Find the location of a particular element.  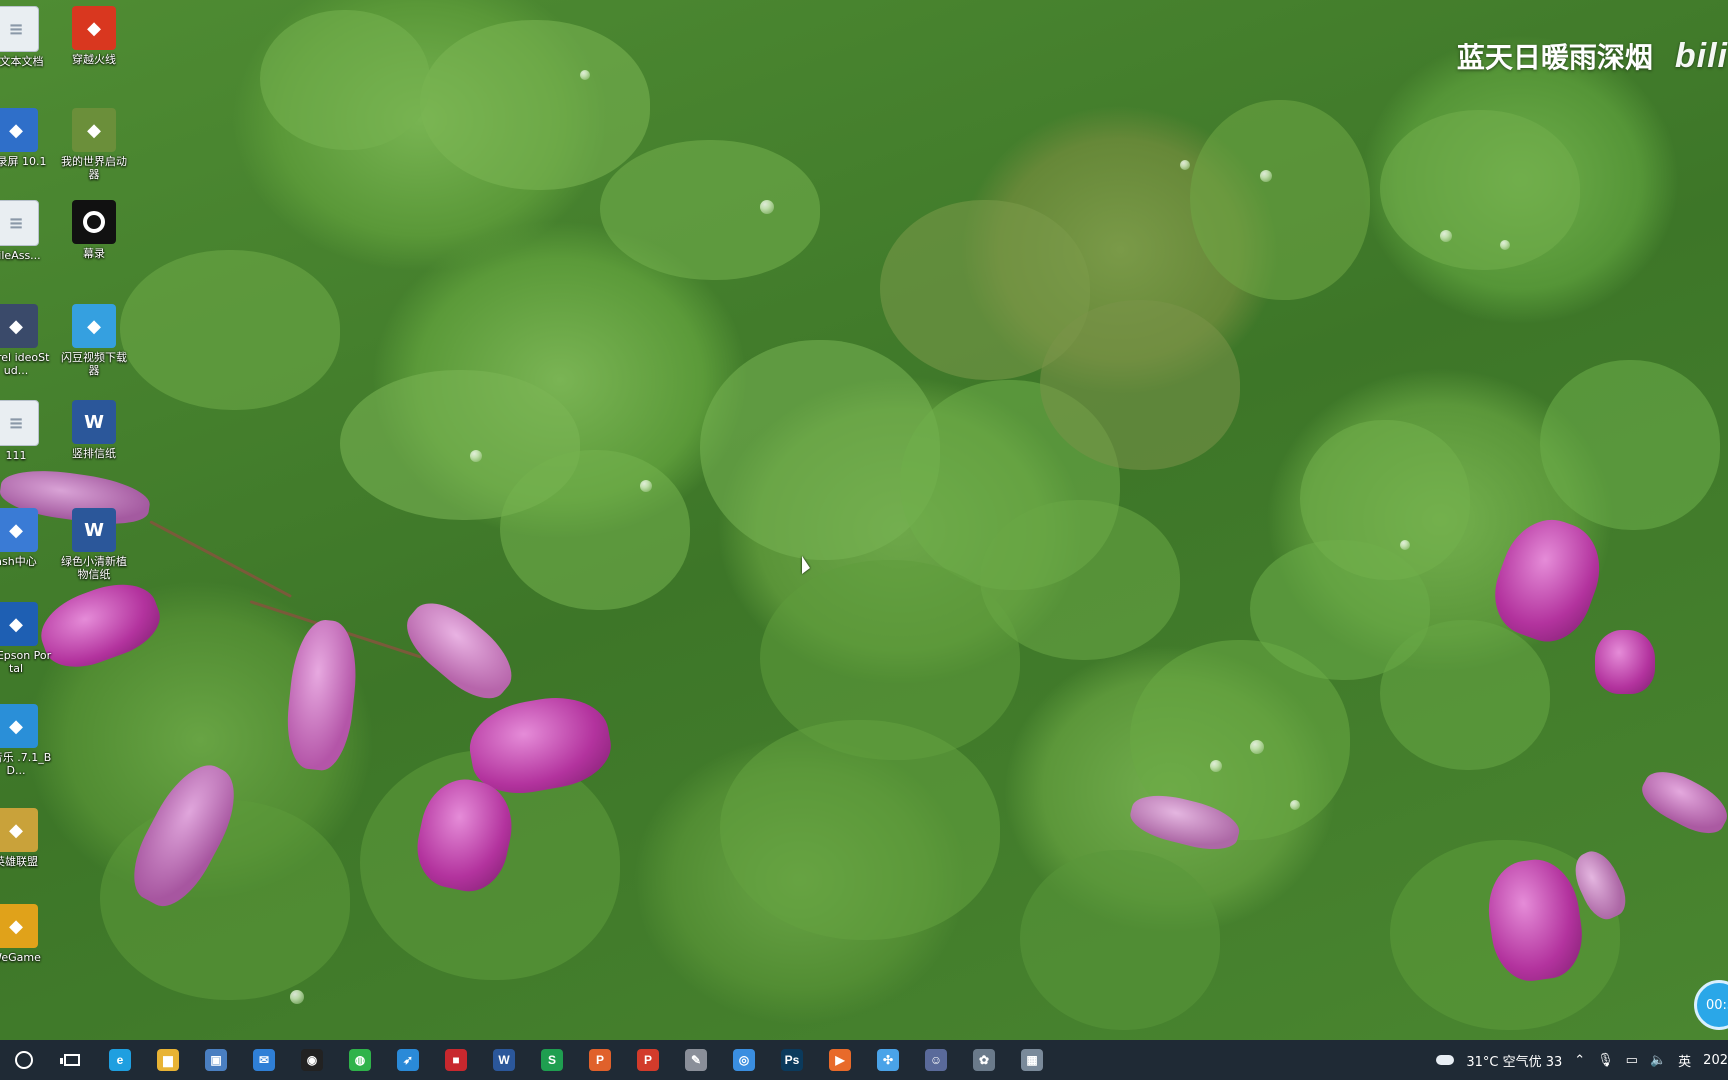

desktop-icon: 幕录 is located at coordinates (94, 230).